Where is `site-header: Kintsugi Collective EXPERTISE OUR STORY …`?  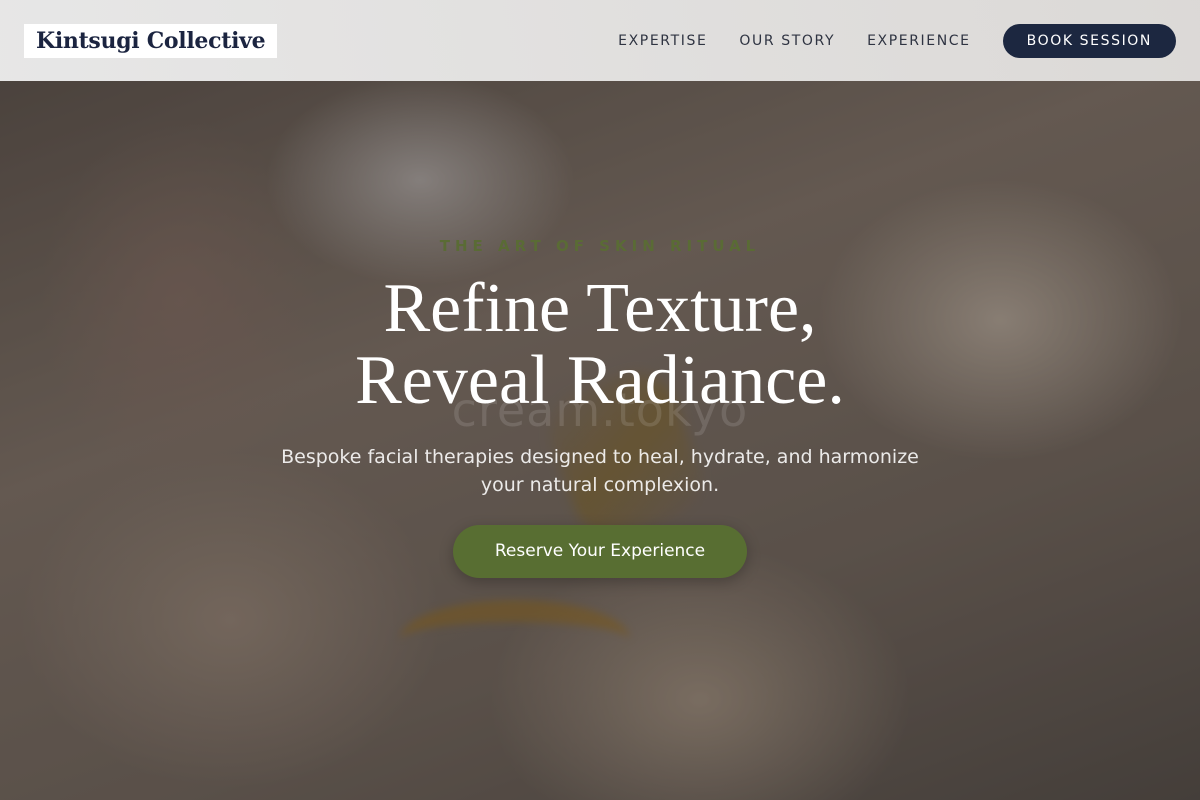 site-header: Kintsugi Collective EXPERTISE OUR STORY … is located at coordinates (600, 40).